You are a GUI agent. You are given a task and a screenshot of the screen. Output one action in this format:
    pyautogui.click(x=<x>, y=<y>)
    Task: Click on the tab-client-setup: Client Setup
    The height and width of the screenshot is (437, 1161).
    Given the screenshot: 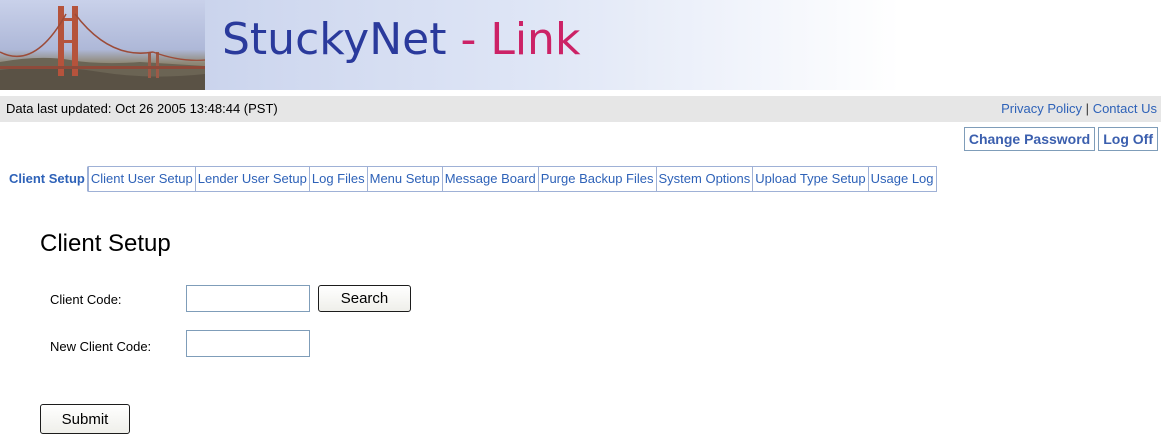 What is the action you would take?
    pyautogui.click(x=47, y=179)
    